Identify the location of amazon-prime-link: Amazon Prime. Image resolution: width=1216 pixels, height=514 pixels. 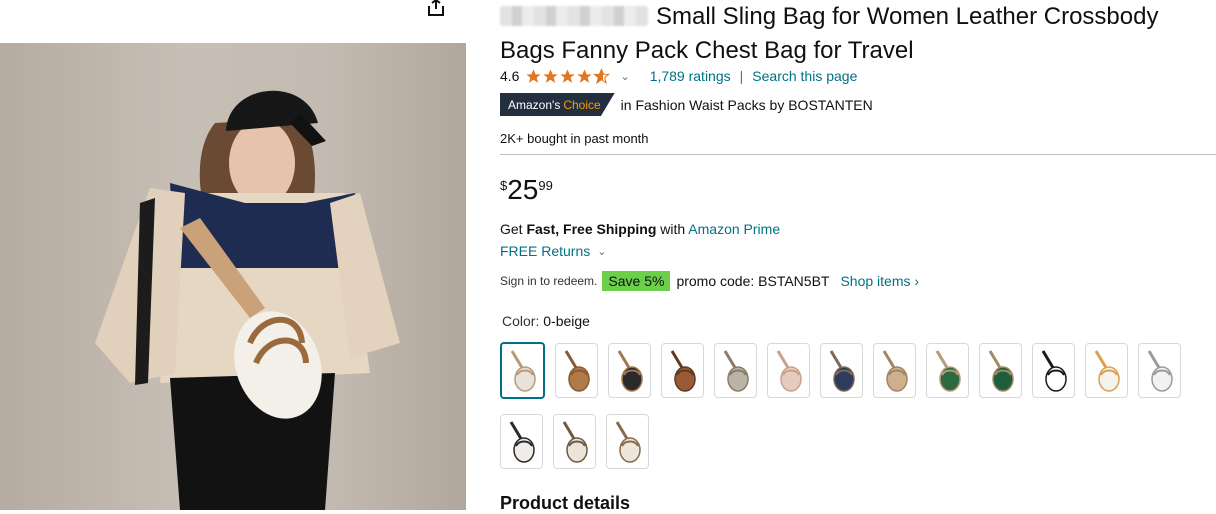
(734, 229).